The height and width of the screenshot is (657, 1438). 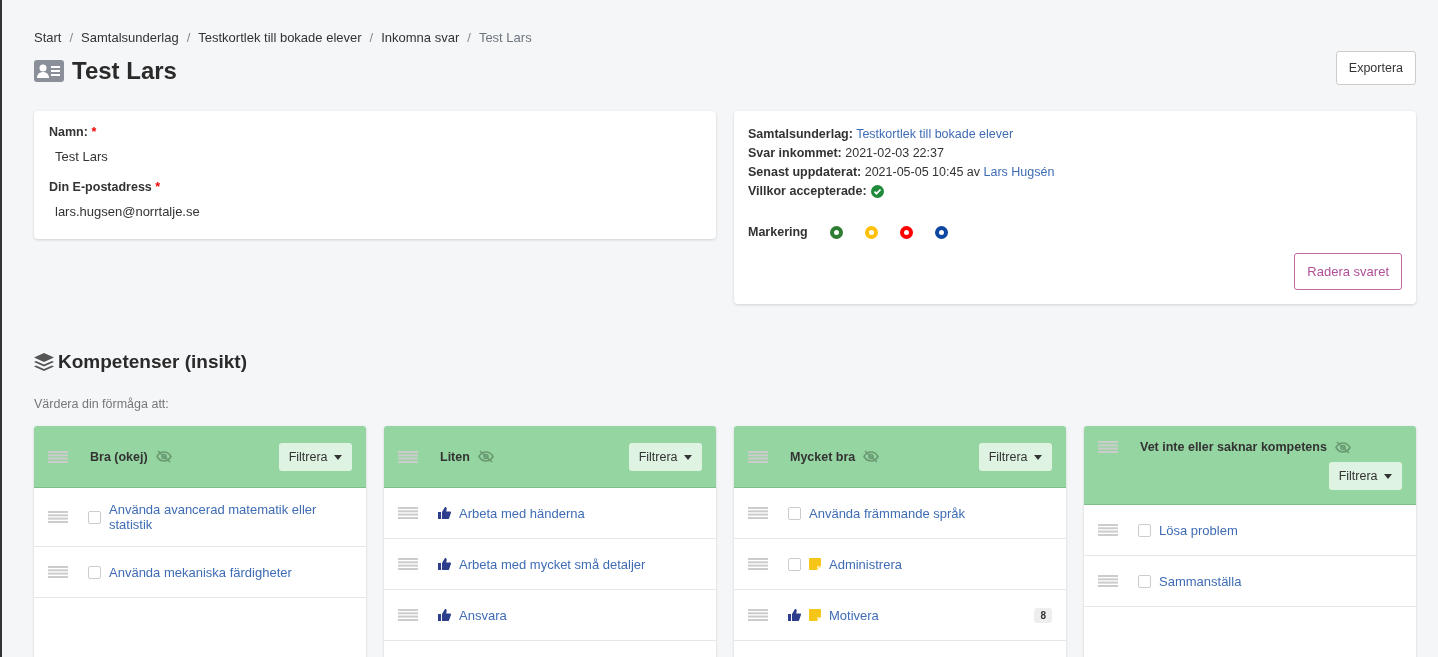 What do you see at coordinates (152, 362) in the screenshot?
I see `section-title: Kompetenser (insikt)` at bounding box center [152, 362].